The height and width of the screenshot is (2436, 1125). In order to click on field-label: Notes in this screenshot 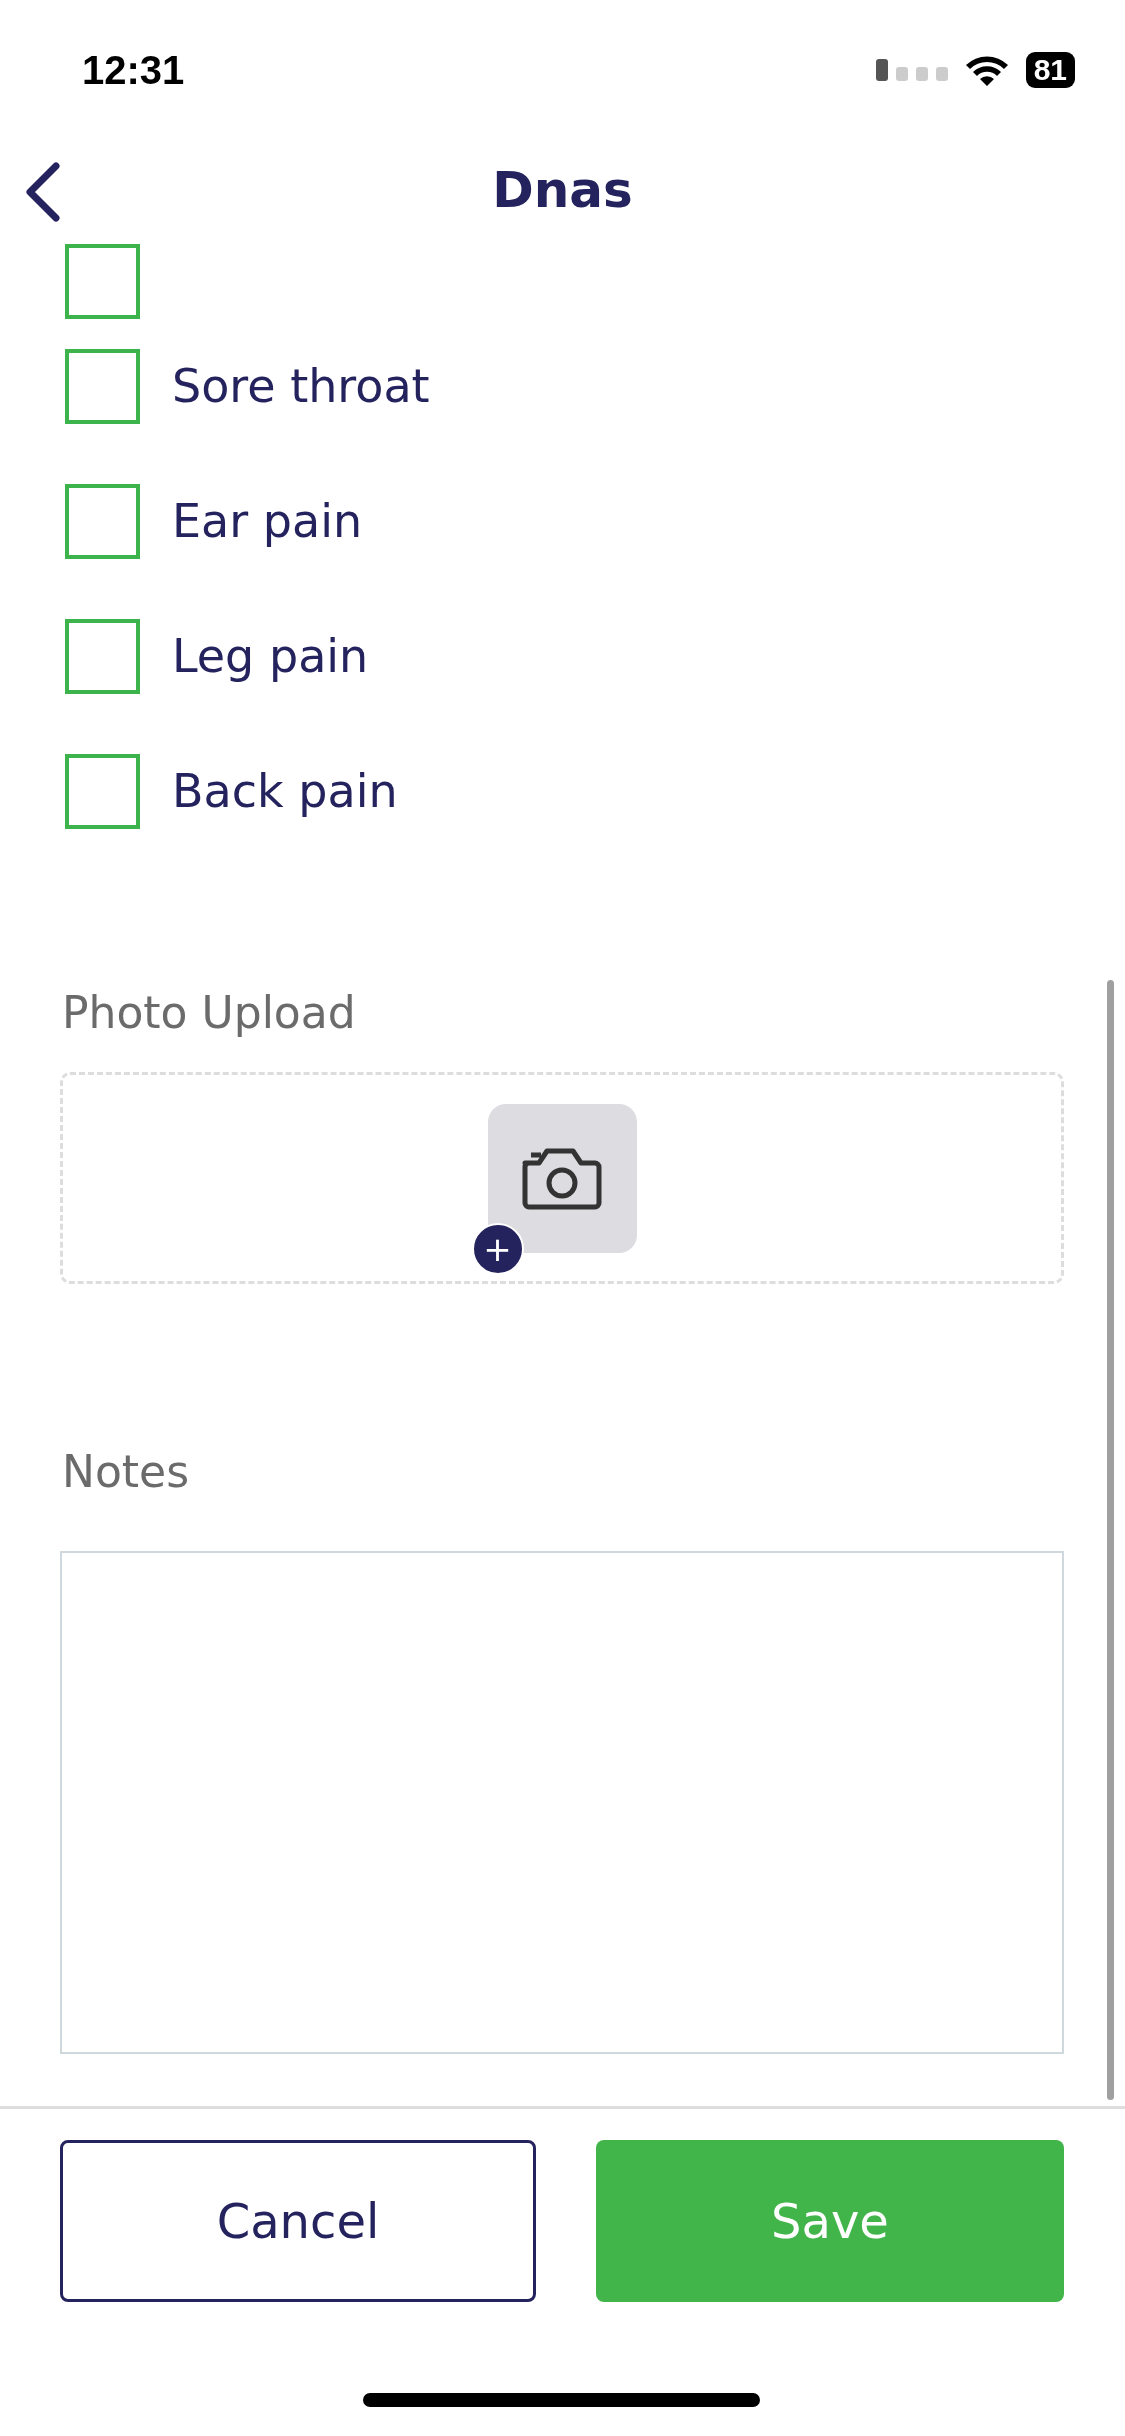, I will do `click(126, 1472)`.